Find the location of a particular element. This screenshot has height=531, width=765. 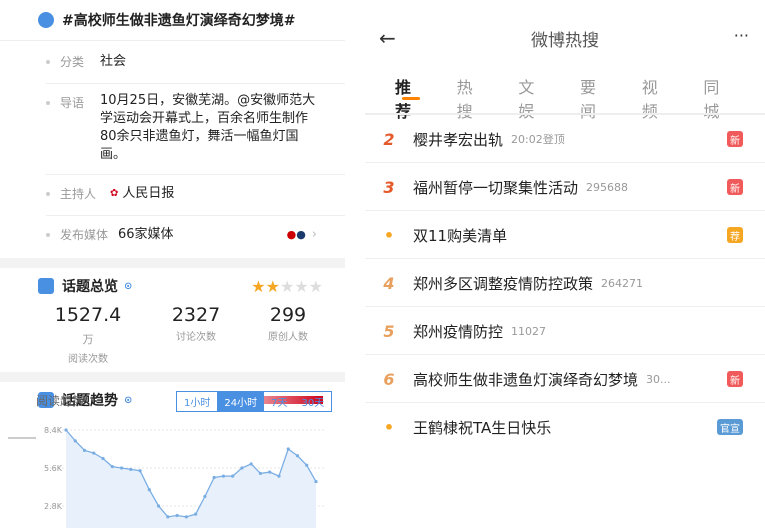

category-value: 社会 is located at coordinates (208, 62).